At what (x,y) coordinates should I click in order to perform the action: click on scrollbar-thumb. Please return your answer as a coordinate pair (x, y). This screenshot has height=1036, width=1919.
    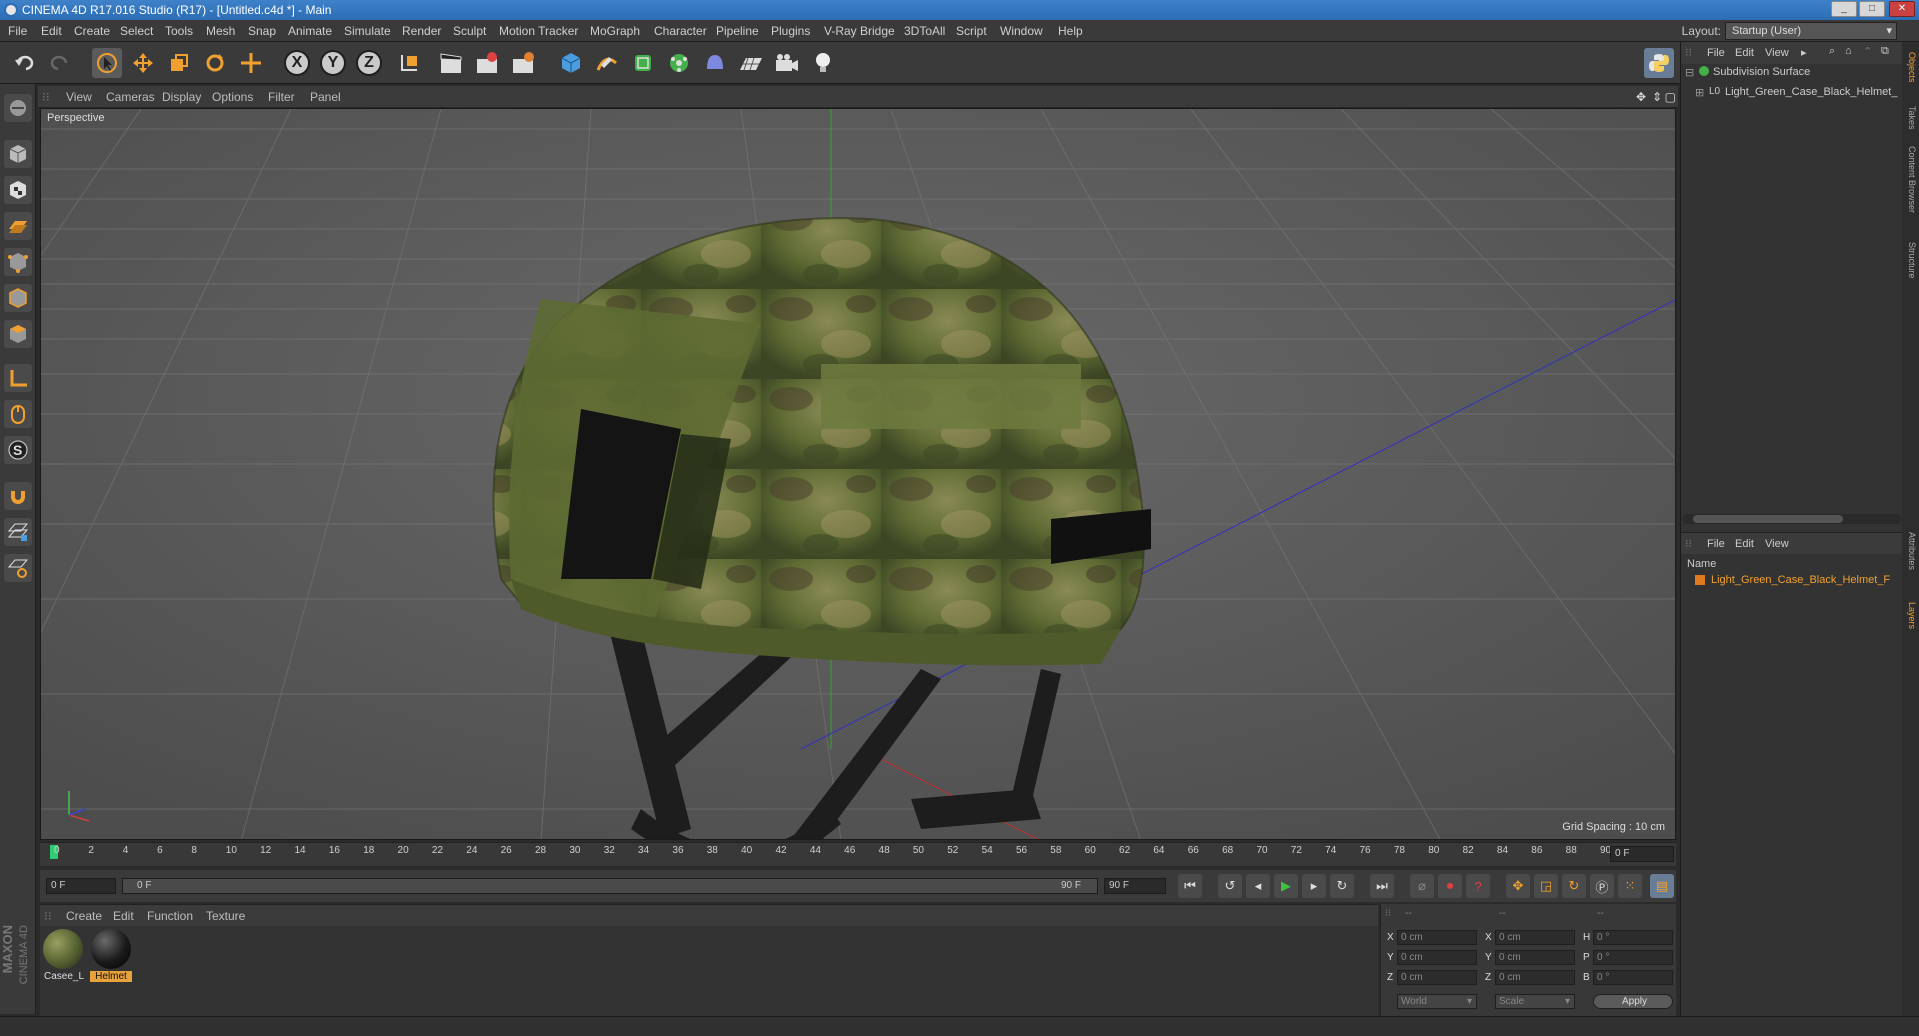
    Looking at the image, I should click on (1768, 519).